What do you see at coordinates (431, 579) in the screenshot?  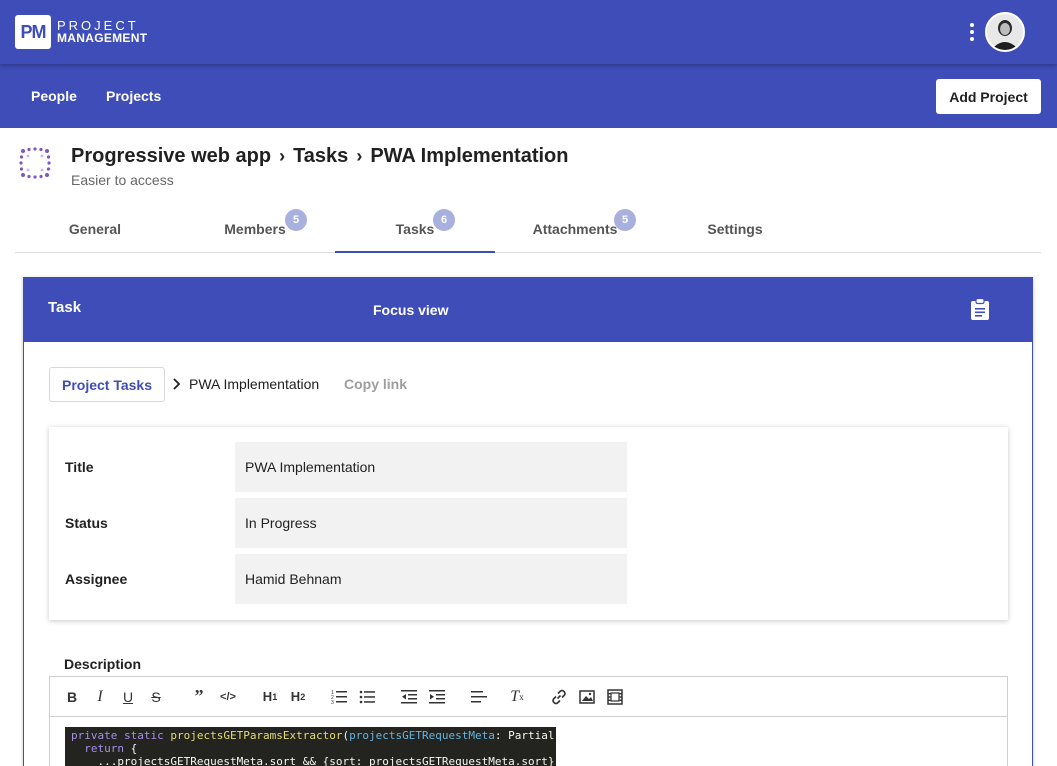 I see `assignee-field: Hamid Behnam` at bounding box center [431, 579].